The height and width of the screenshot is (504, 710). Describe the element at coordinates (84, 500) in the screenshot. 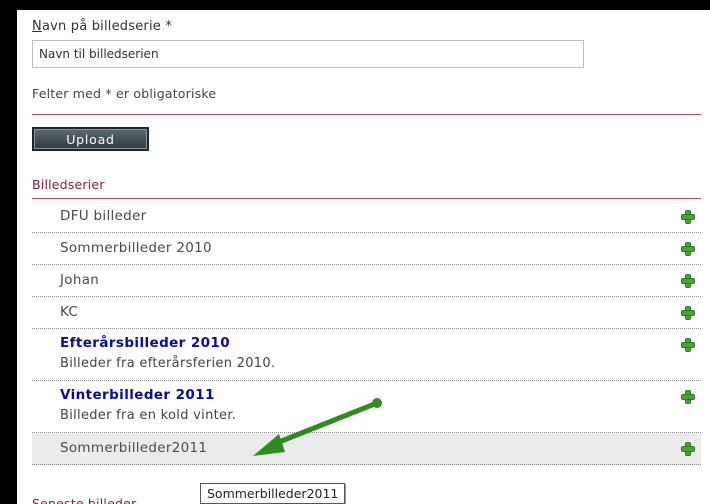

I see `recent-images-label: Seneste billeder` at that location.